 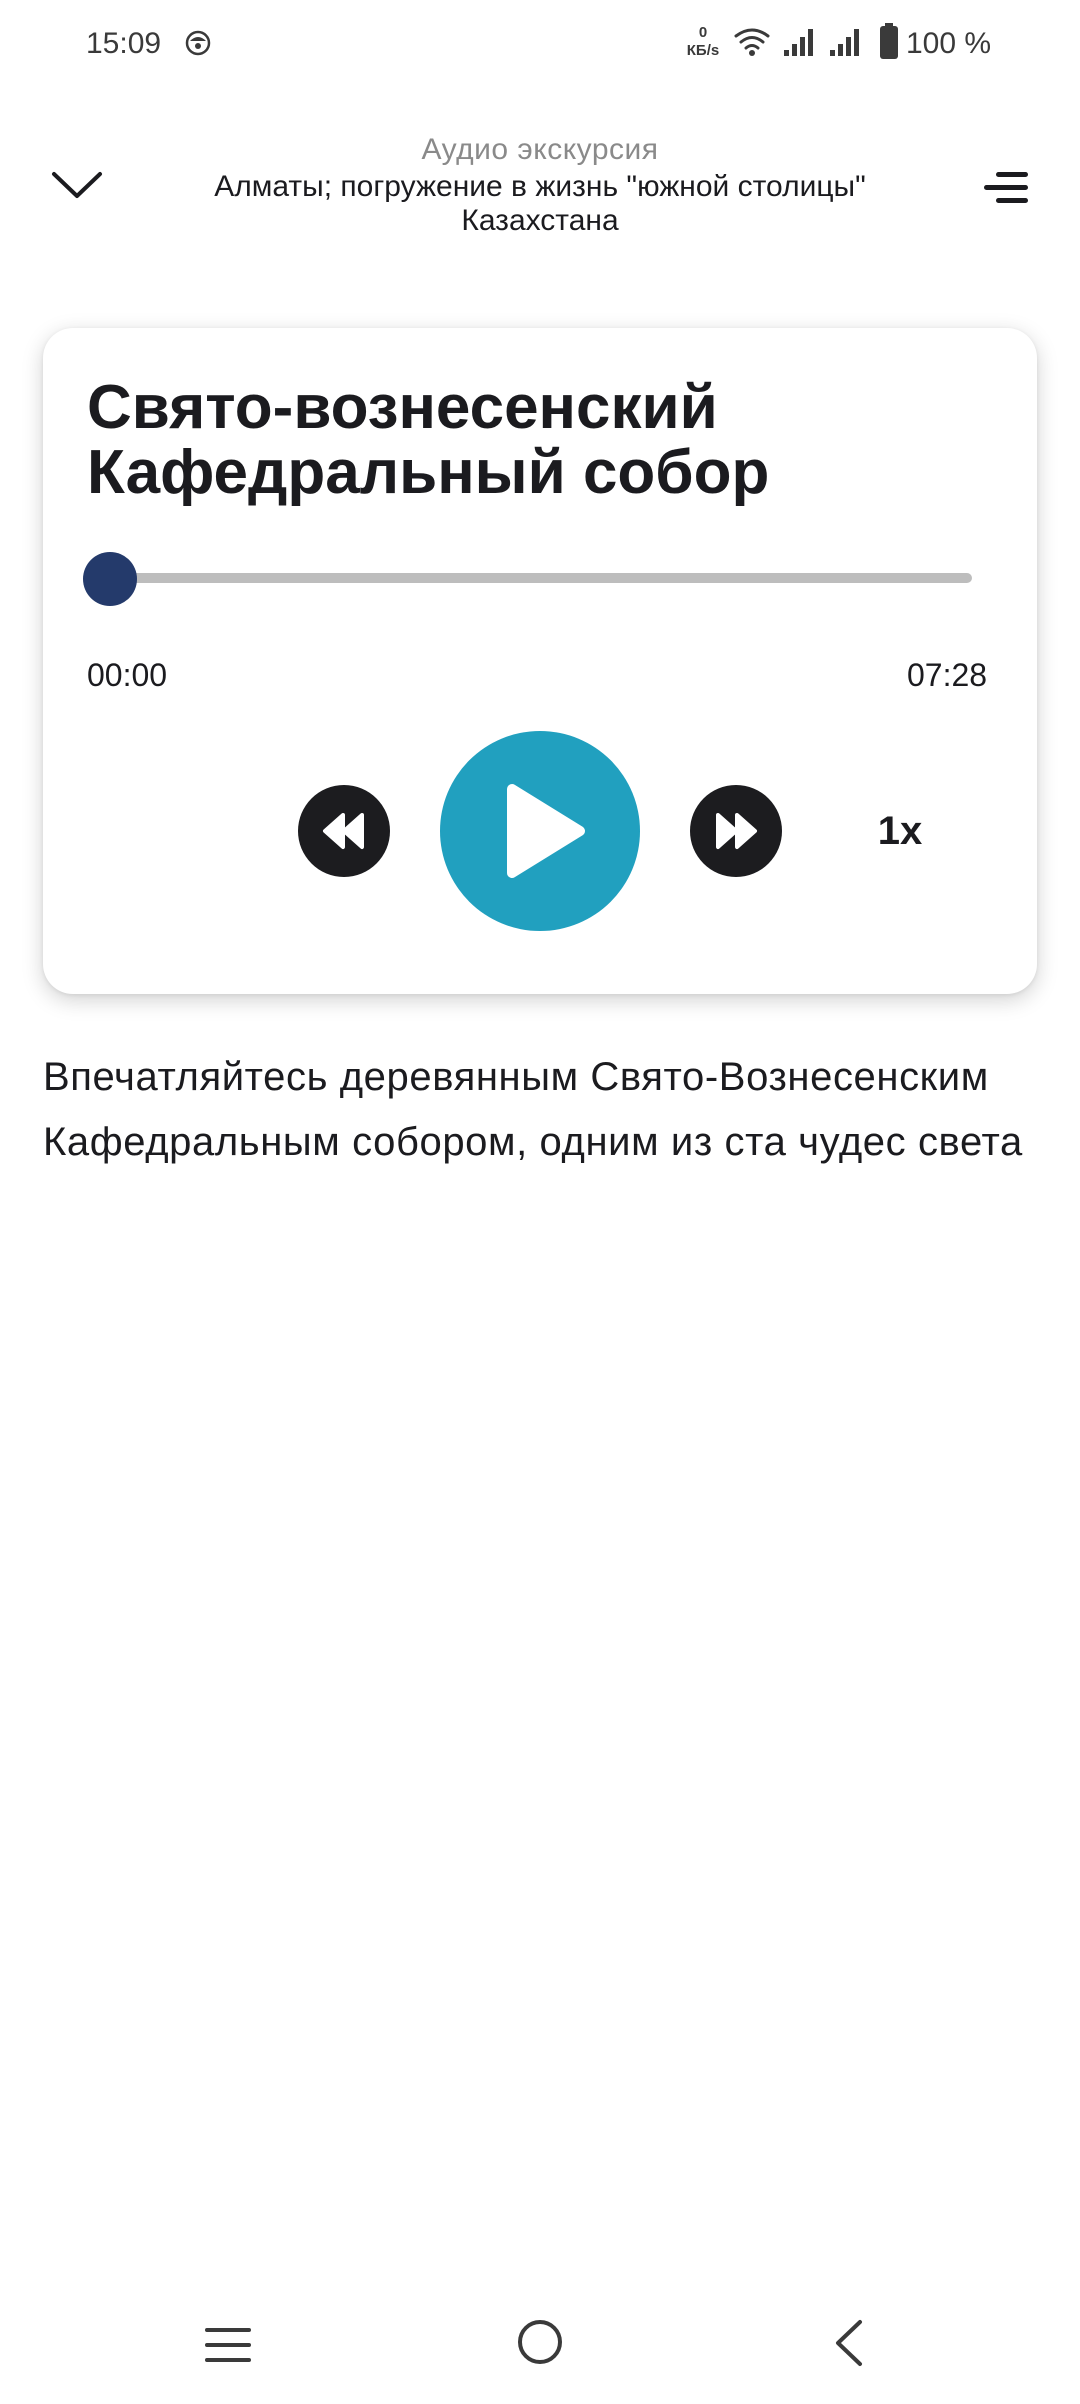 What do you see at coordinates (110, 579) in the screenshot?
I see `progress-knob` at bounding box center [110, 579].